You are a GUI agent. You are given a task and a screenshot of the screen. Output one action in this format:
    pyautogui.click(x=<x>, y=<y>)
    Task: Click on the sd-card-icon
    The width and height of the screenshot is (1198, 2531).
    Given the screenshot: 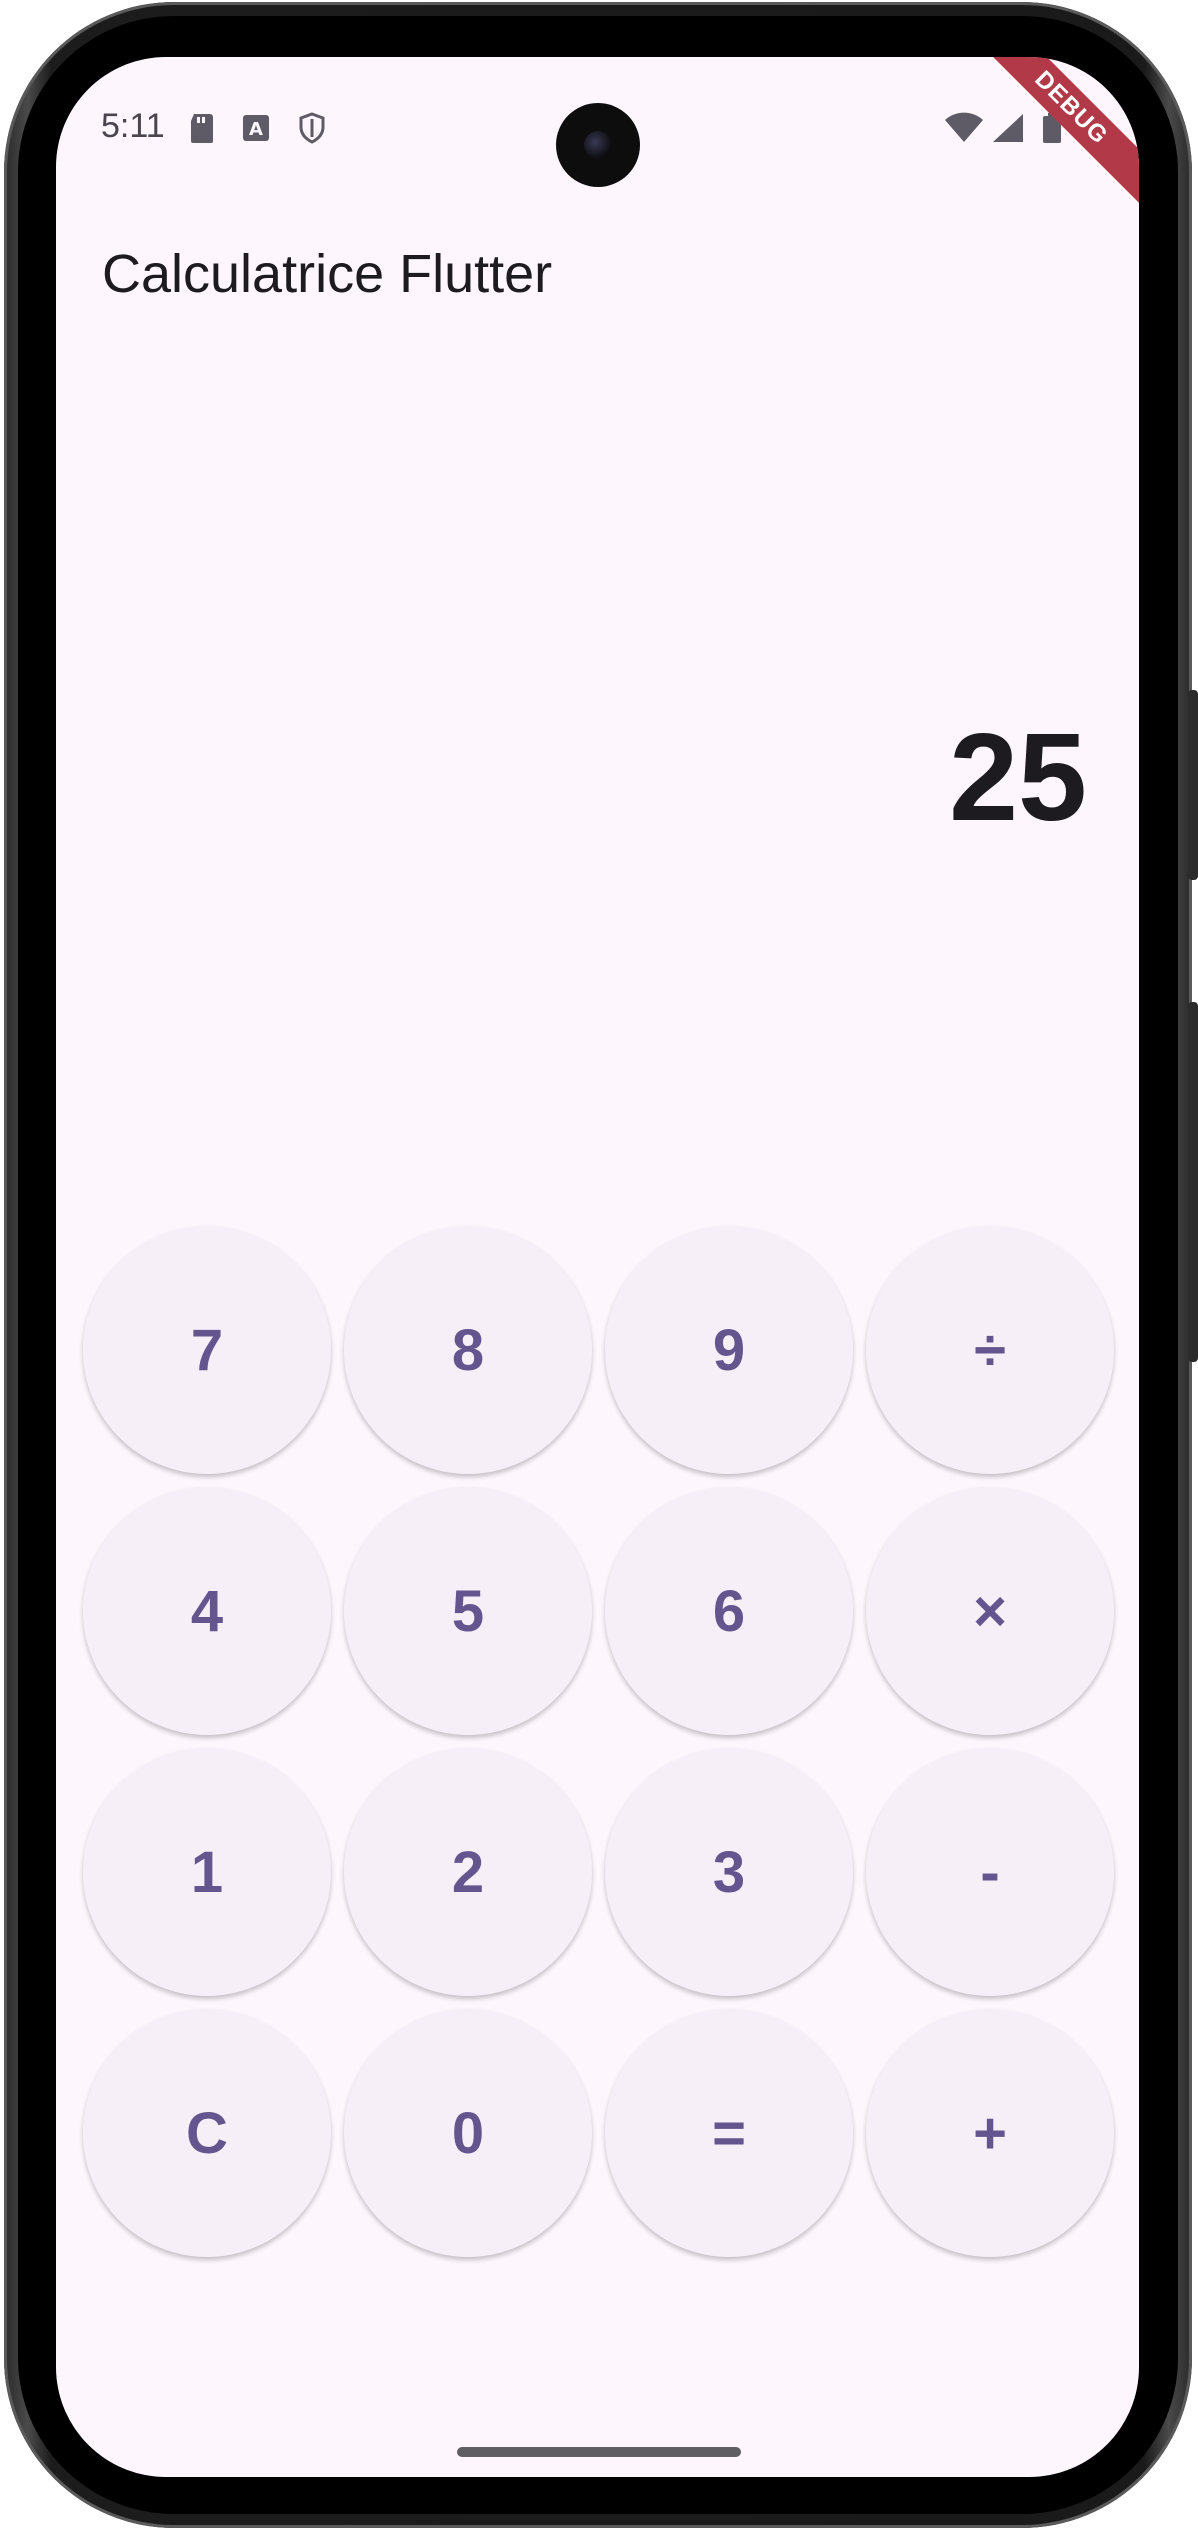 What is the action you would take?
    pyautogui.click(x=202, y=128)
    